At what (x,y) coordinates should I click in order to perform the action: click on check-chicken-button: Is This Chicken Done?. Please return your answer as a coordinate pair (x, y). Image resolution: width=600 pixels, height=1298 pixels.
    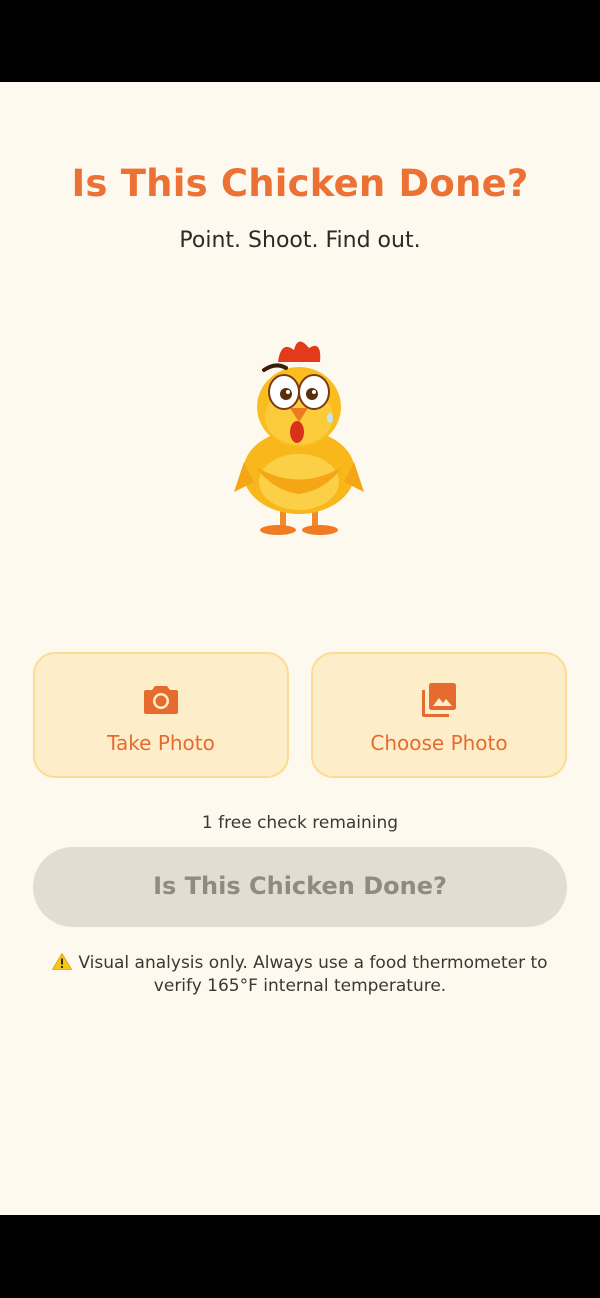
    Looking at the image, I should click on (300, 887).